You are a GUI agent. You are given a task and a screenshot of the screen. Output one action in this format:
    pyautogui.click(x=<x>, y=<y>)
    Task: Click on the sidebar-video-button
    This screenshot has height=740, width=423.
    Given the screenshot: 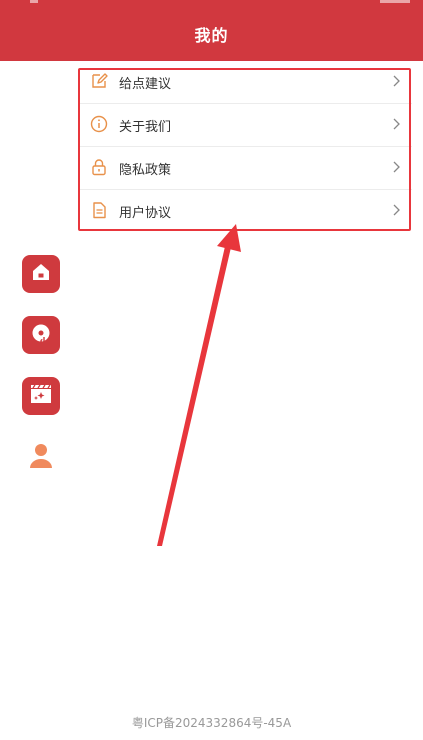 What is the action you would take?
    pyautogui.click(x=41, y=396)
    